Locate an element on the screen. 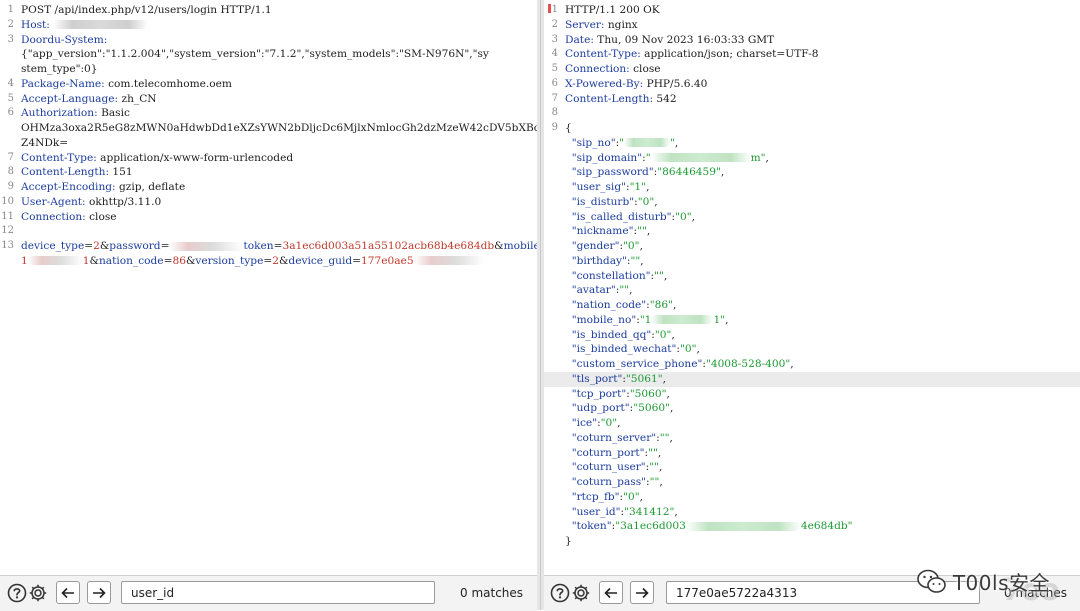 The height and width of the screenshot is (611, 1080). response-line-text: "rtcp_fb":"0", is located at coordinates (604, 496).